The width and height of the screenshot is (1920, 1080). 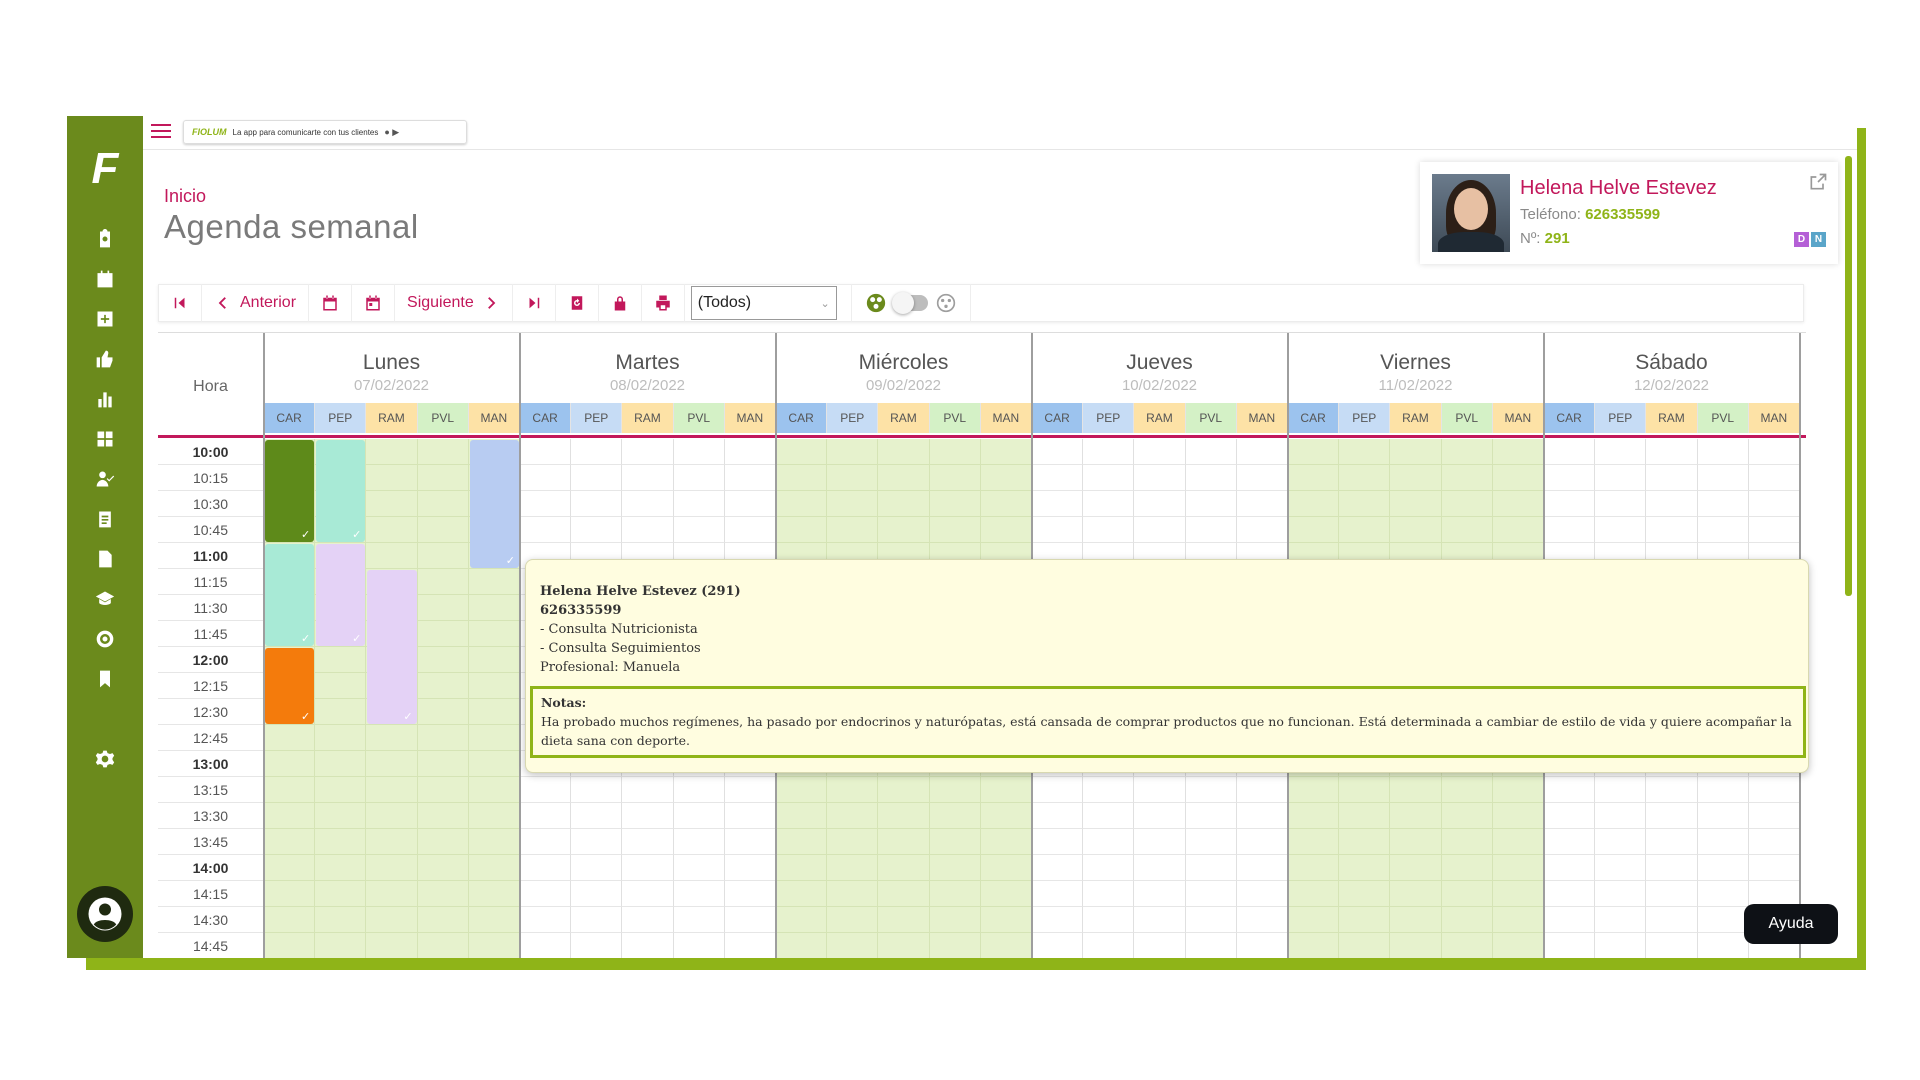 What do you see at coordinates (105, 519) in the screenshot?
I see `clipboard-list-icon` at bounding box center [105, 519].